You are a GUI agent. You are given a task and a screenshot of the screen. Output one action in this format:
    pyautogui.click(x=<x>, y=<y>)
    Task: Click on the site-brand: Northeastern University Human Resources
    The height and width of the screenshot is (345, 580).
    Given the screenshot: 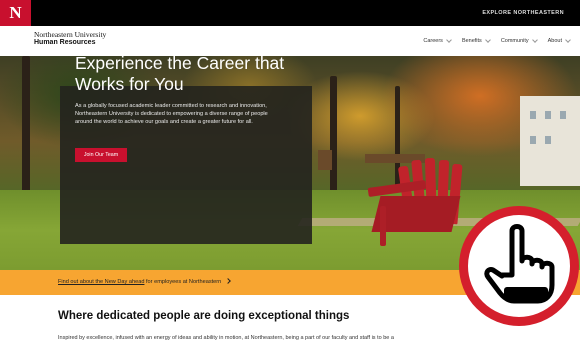 What is the action you would take?
    pyautogui.click(x=70, y=39)
    